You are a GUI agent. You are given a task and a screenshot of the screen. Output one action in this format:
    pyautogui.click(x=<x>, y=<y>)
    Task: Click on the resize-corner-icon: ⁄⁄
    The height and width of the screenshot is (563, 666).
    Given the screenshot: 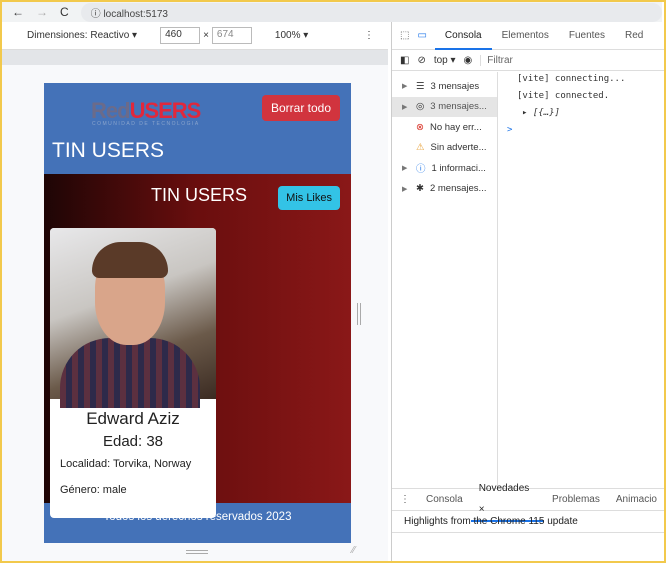 What is the action you would take?
    pyautogui.click(x=353, y=550)
    